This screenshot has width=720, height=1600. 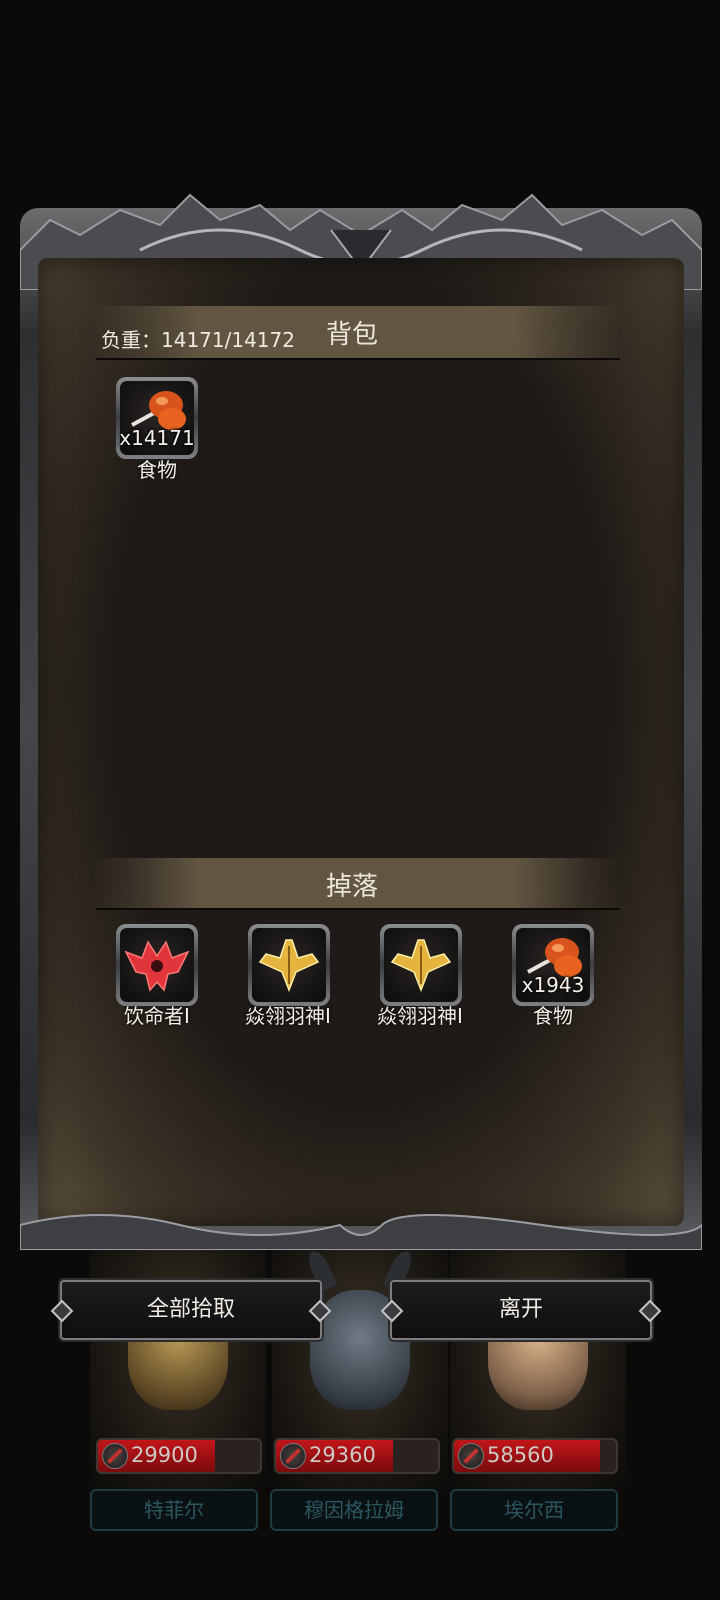 I want to click on hero-hp-value-3: 58560, so click(x=520, y=1455).